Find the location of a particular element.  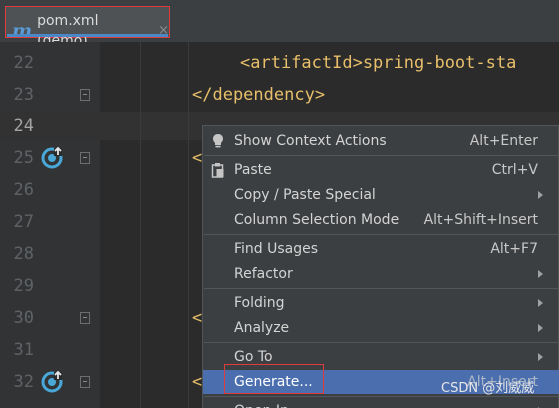

menu-item-show-context-actions: Show Context Actions Alt+Enter is located at coordinates (381, 141).